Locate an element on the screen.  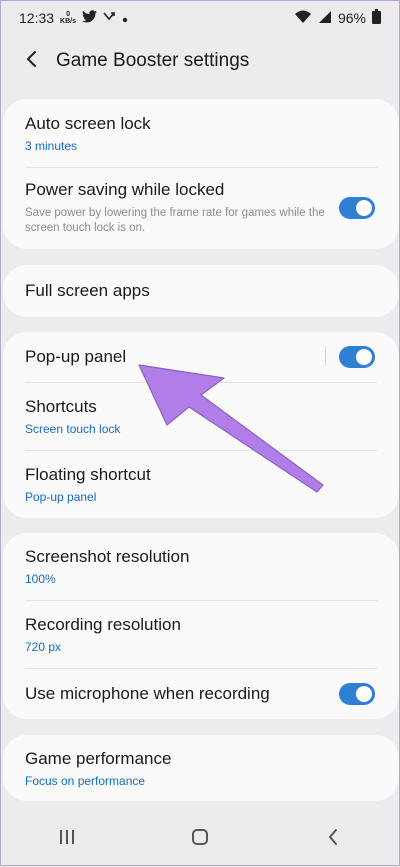
twitter-icon is located at coordinates (89, 18).